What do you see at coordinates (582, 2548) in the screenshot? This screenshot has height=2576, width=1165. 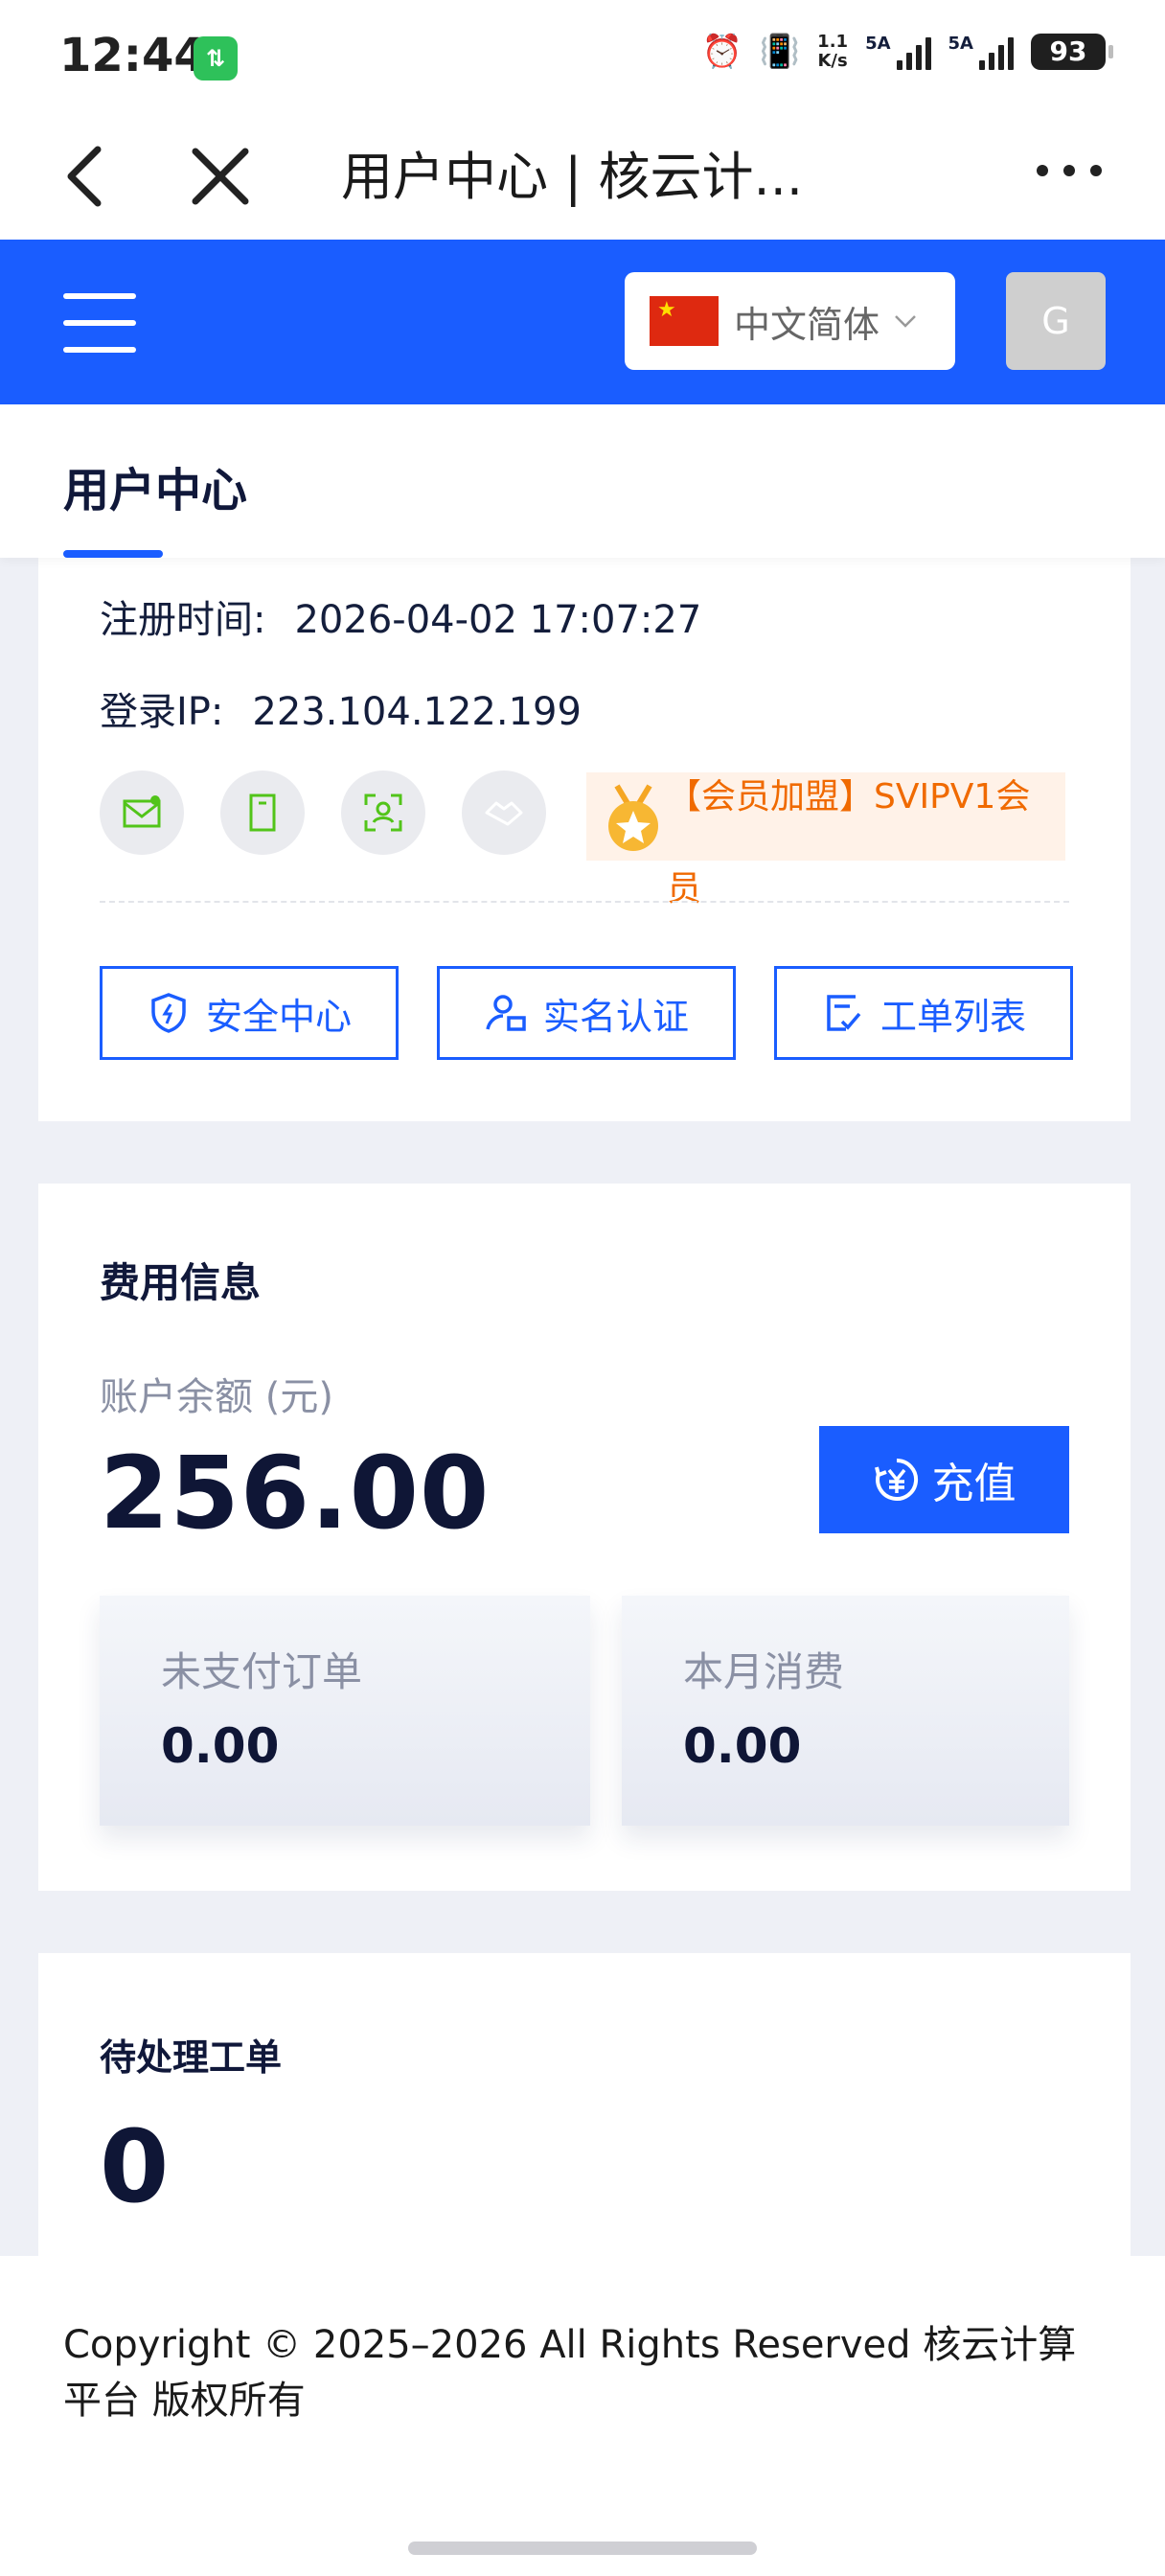 I see `home-indicator` at bounding box center [582, 2548].